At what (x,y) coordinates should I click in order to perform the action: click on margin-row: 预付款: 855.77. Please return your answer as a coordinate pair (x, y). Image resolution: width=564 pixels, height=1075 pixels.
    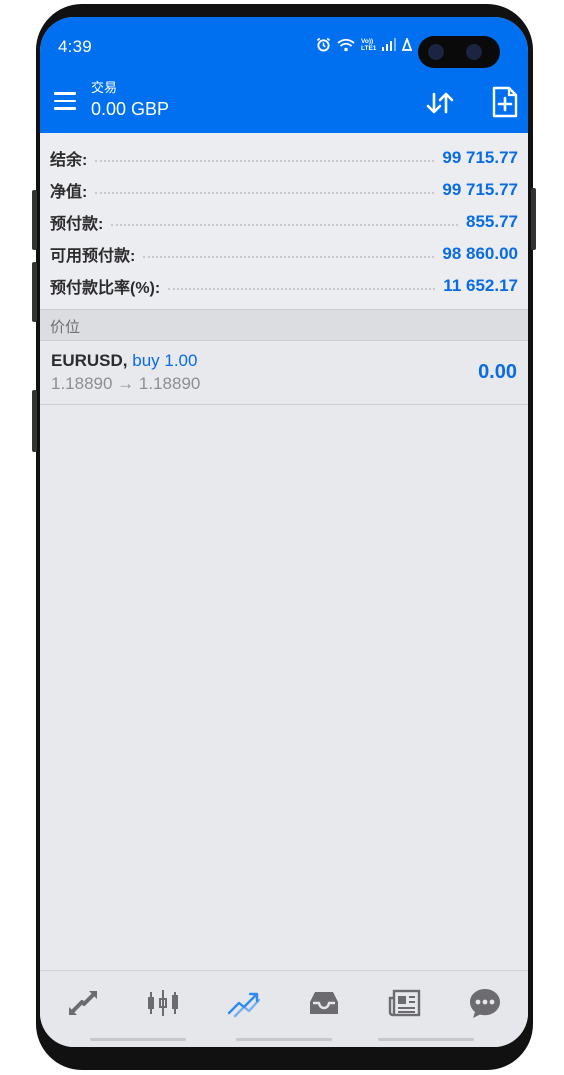
    Looking at the image, I should click on (284, 222).